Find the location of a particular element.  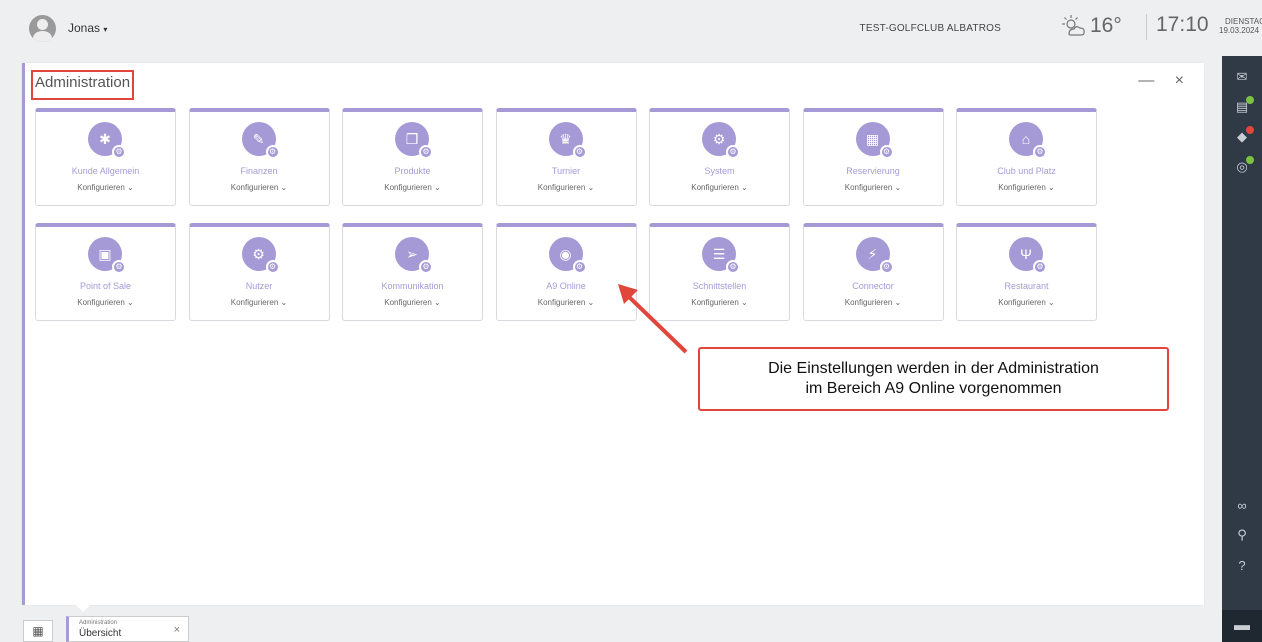

tile-label: Nutzer is located at coordinates (259, 286).